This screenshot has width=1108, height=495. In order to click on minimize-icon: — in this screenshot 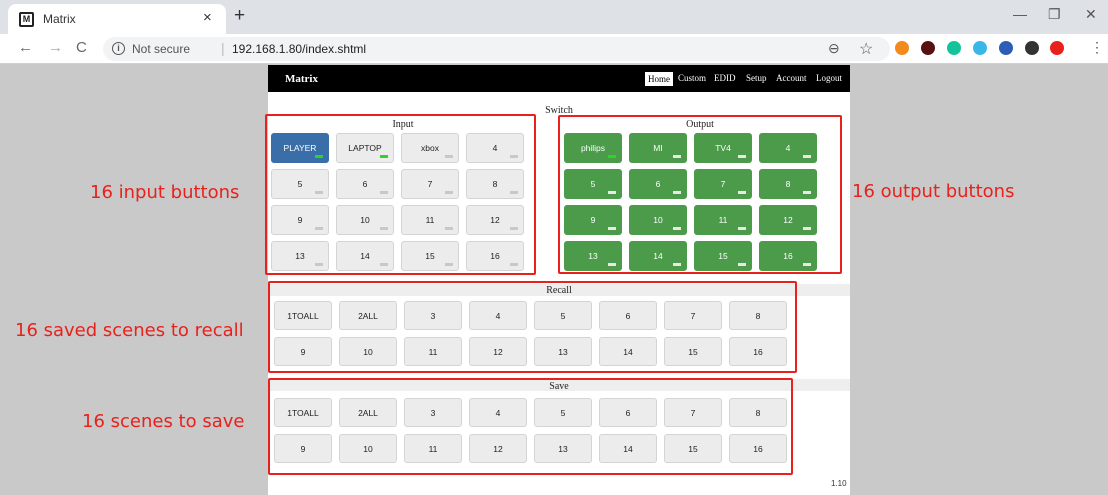, I will do `click(1020, 14)`.